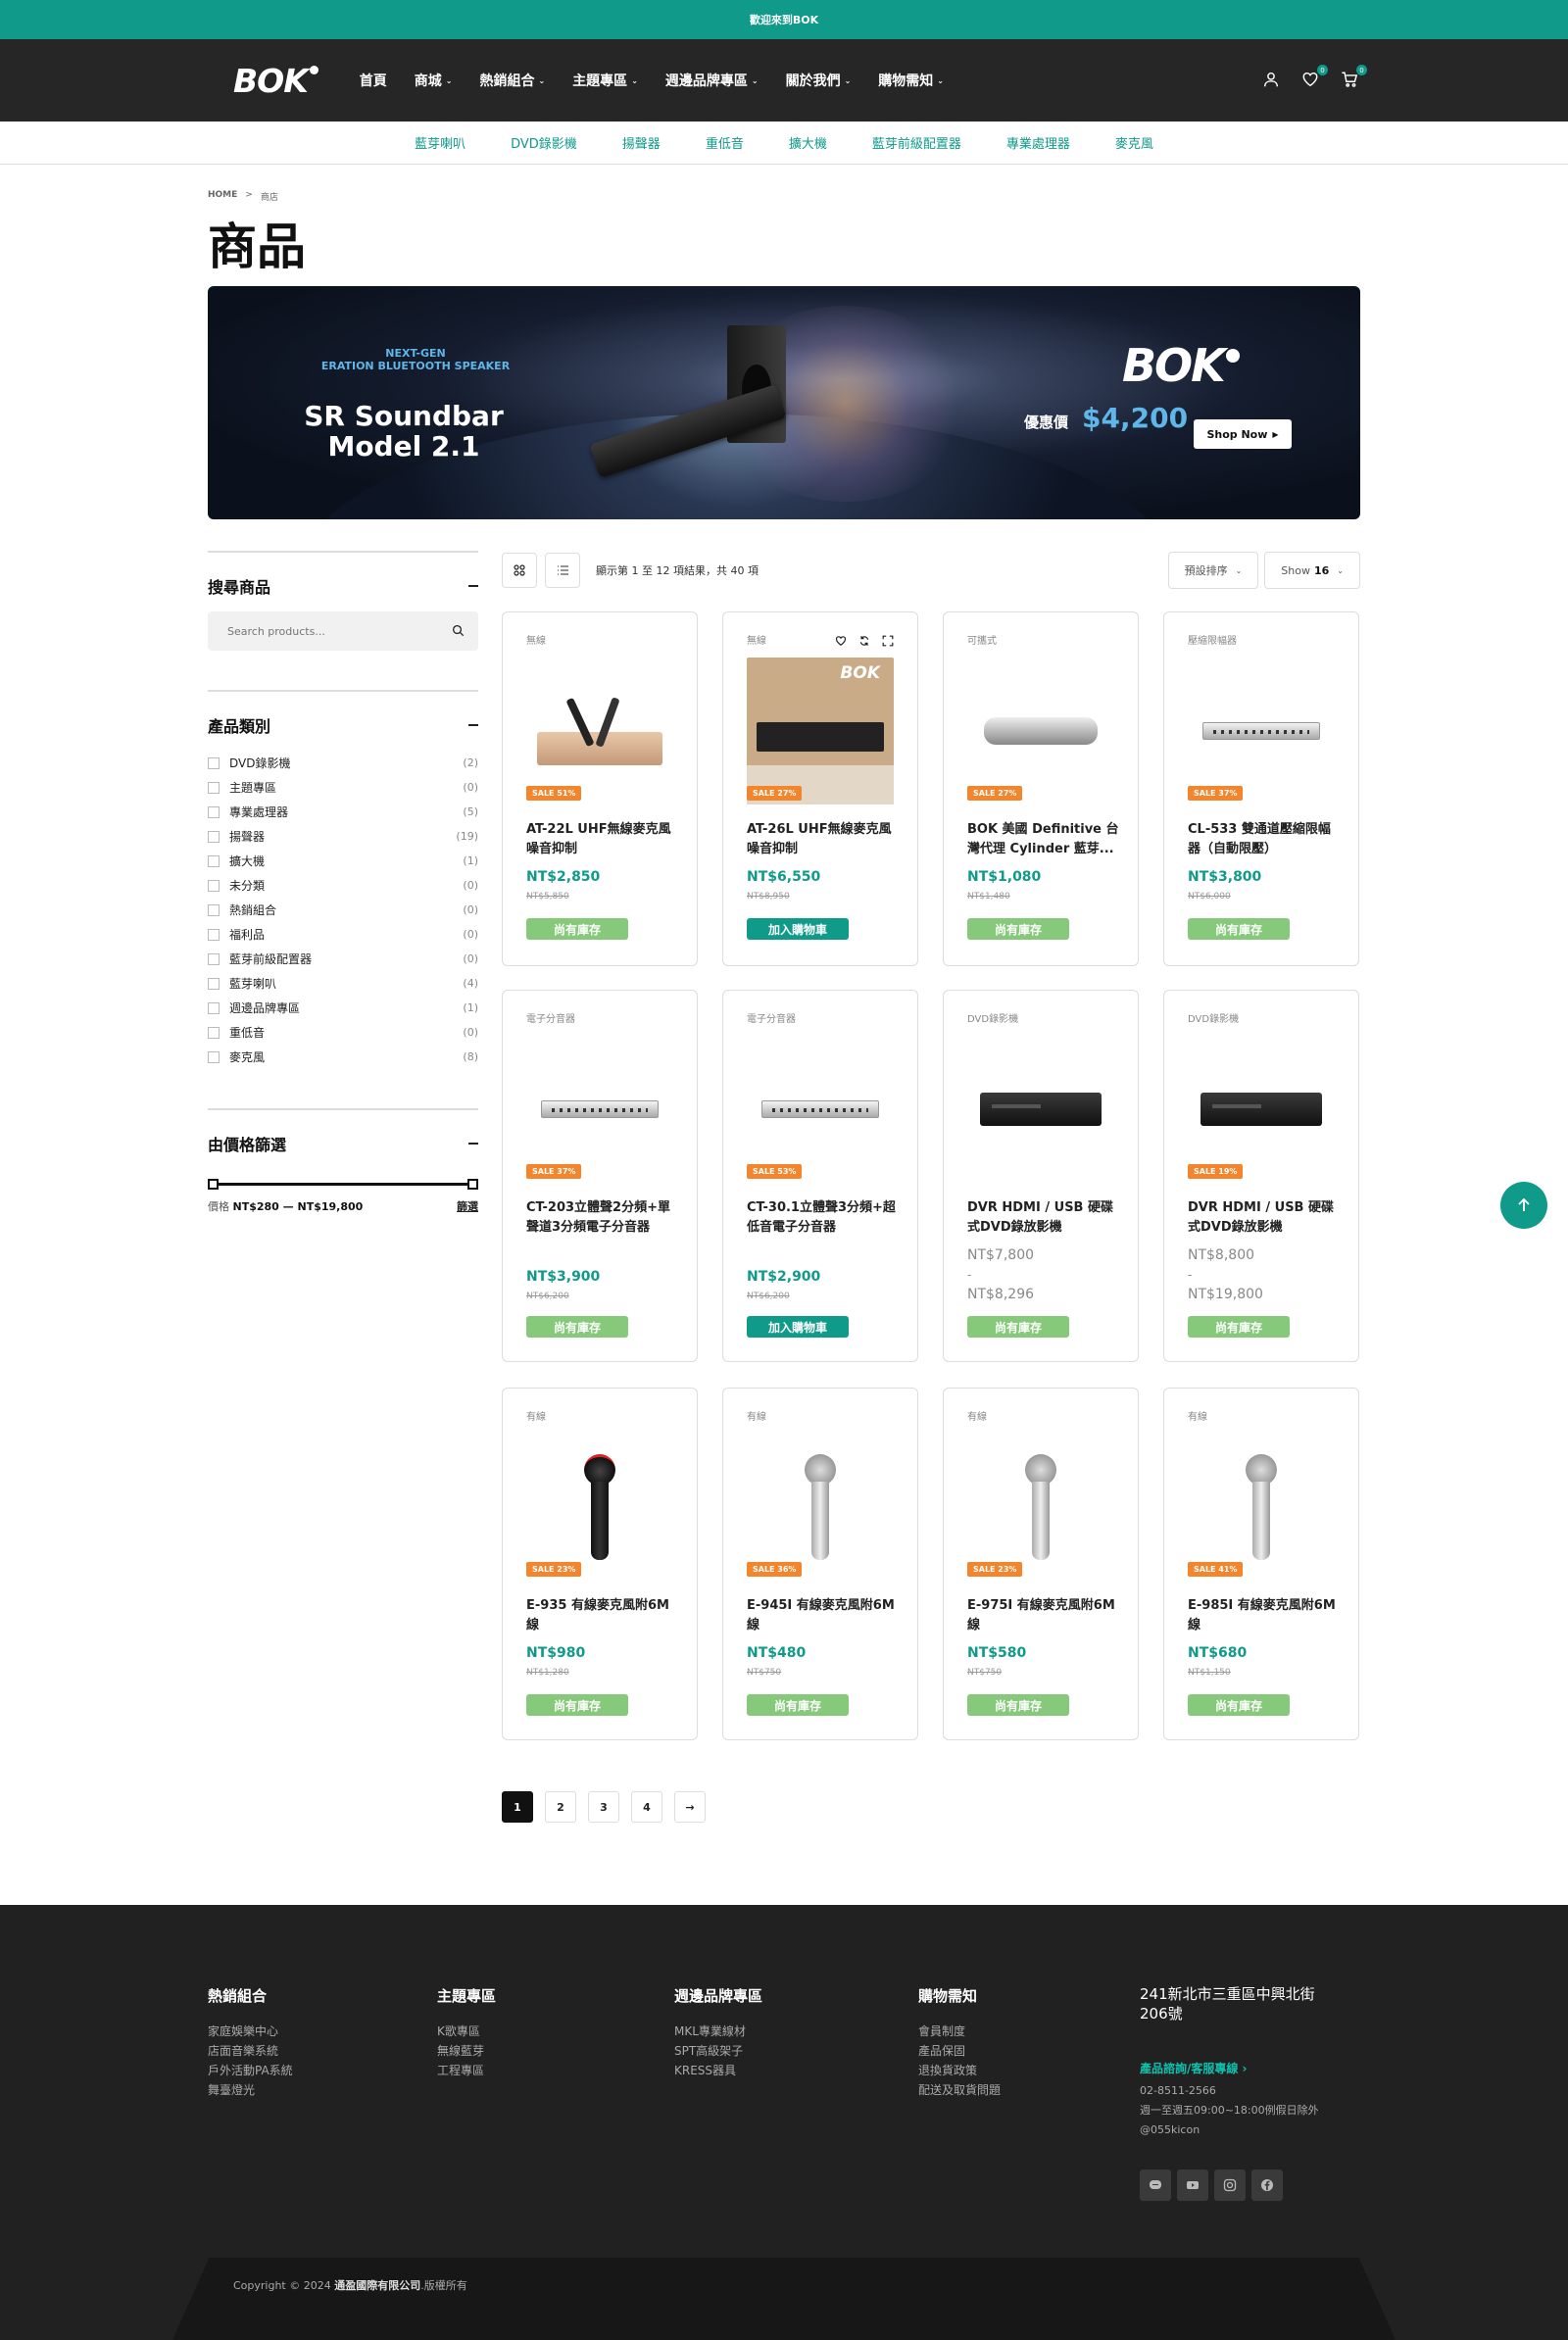  Describe the element at coordinates (959, 2051) in the screenshot. I see `footer-link: 產品保固` at that location.